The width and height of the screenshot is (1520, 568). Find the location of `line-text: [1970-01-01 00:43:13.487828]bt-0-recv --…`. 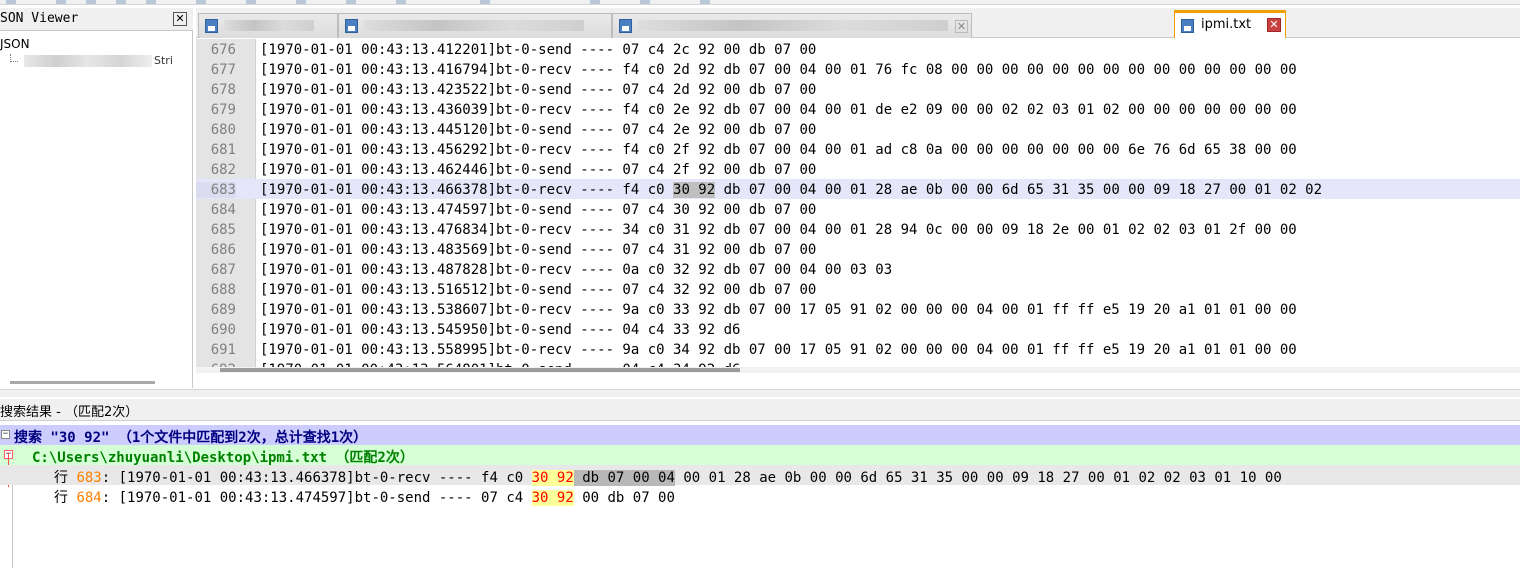

line-text: [1970-01-01 00:43:13.487828]bt-0-recv --… is located at coordinates (576, 270).